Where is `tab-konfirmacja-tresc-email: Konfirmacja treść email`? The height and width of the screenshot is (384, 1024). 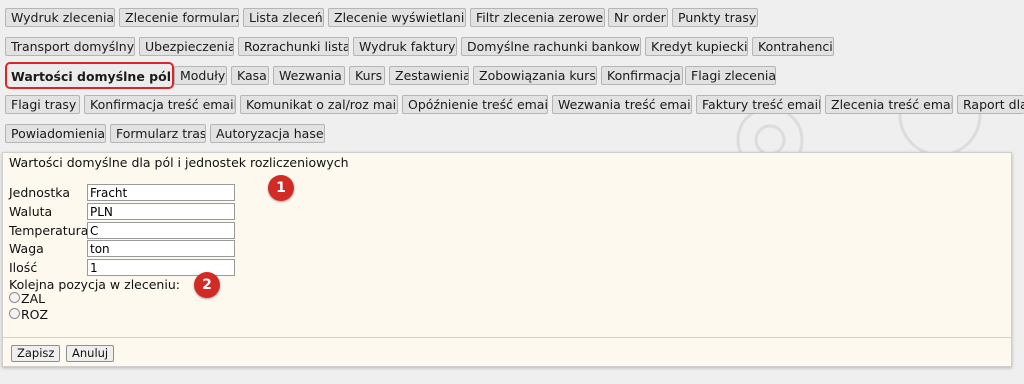
tab-konfirmacja-tresc-email: Konfirmacja treść email is located at coordinates (160, 104).